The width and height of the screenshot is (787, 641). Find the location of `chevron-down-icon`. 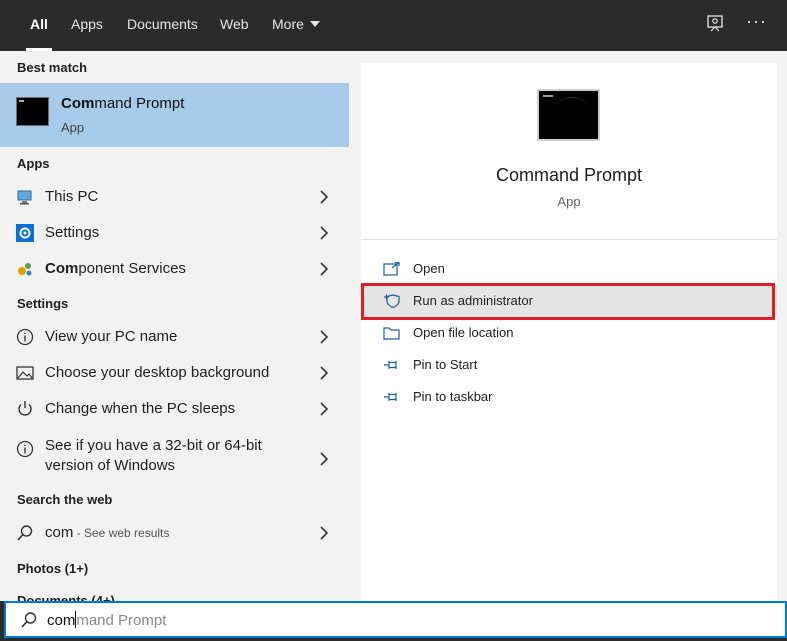

chevron-down-icon is located at coordinates (314, 24).